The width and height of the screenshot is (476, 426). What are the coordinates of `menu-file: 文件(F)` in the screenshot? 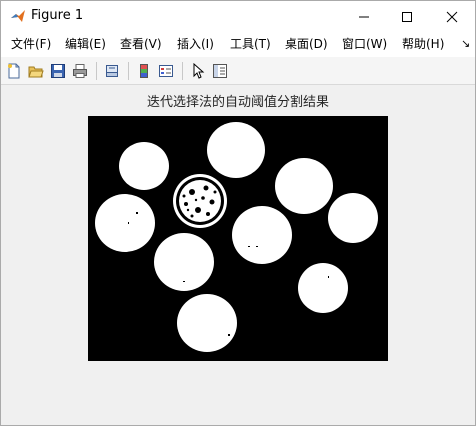 It's located at (31, 44).